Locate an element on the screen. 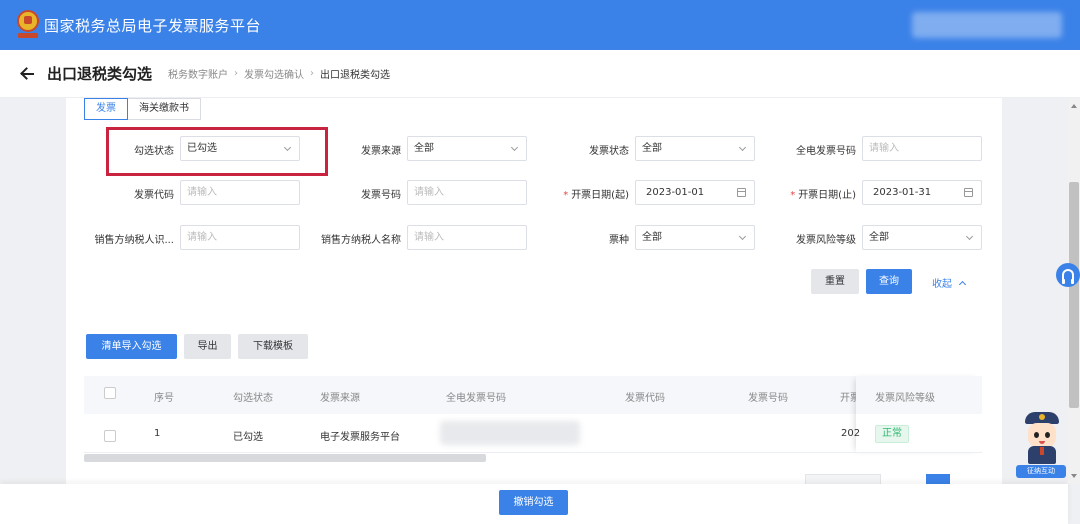 The height and width of the screenshot is (524, 1080). app-title: 国家税务总局电子发票服务平台 is located at coordinates (153, 25).